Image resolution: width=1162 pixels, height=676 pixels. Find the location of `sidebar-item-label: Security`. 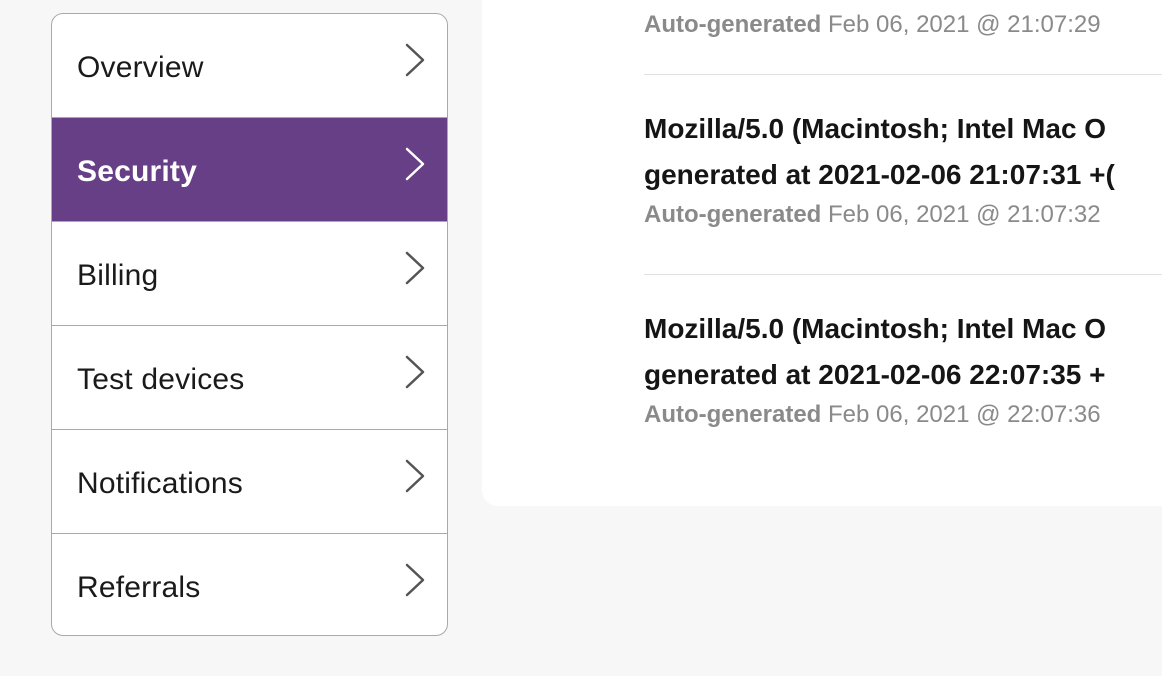

sidebar-item-label: Security is located at coordinates (137, 171).